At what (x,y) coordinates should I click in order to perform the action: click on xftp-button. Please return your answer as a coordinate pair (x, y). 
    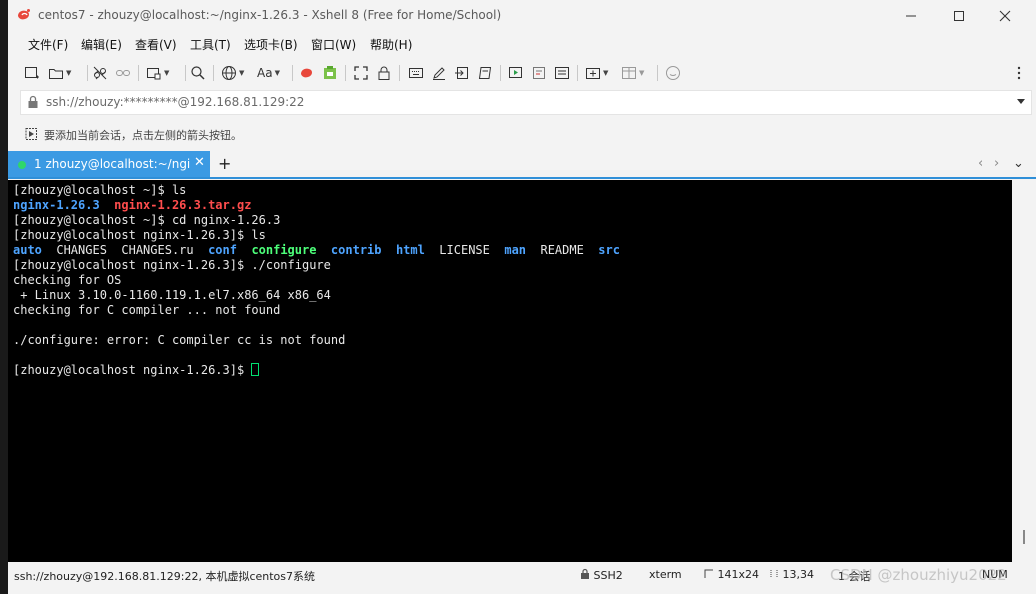
    Looking at the image, I should click on (330, 73).